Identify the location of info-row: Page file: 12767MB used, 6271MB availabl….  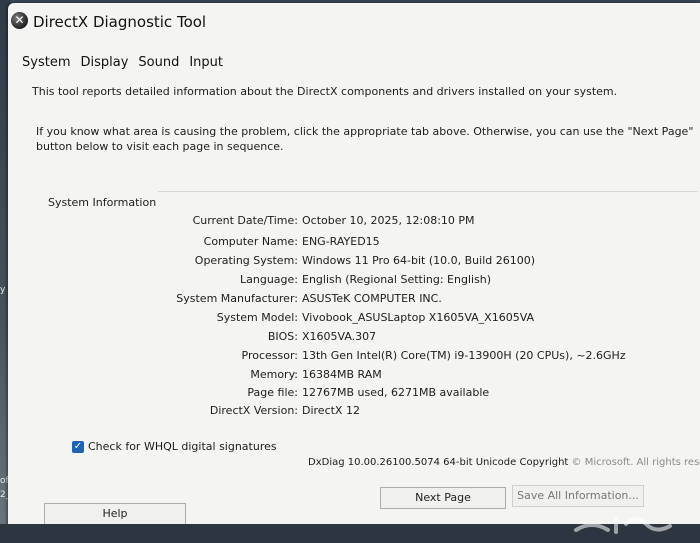
(248, 394).